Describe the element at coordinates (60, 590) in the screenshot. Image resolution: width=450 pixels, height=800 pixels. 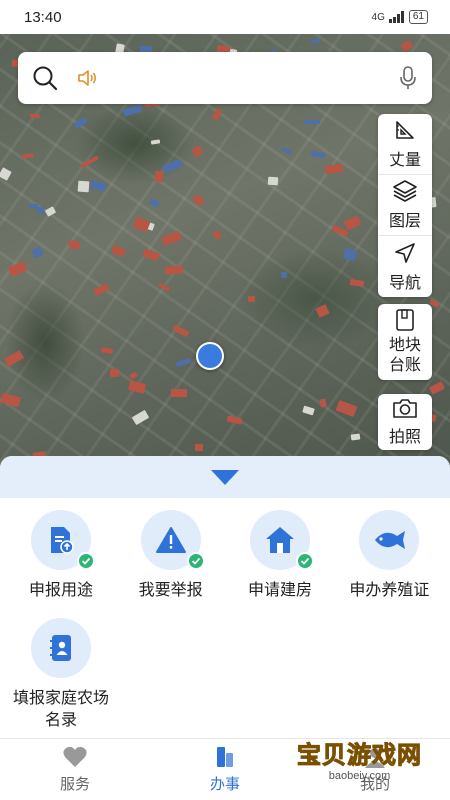
I see `service-label: 申报用途` at that location.